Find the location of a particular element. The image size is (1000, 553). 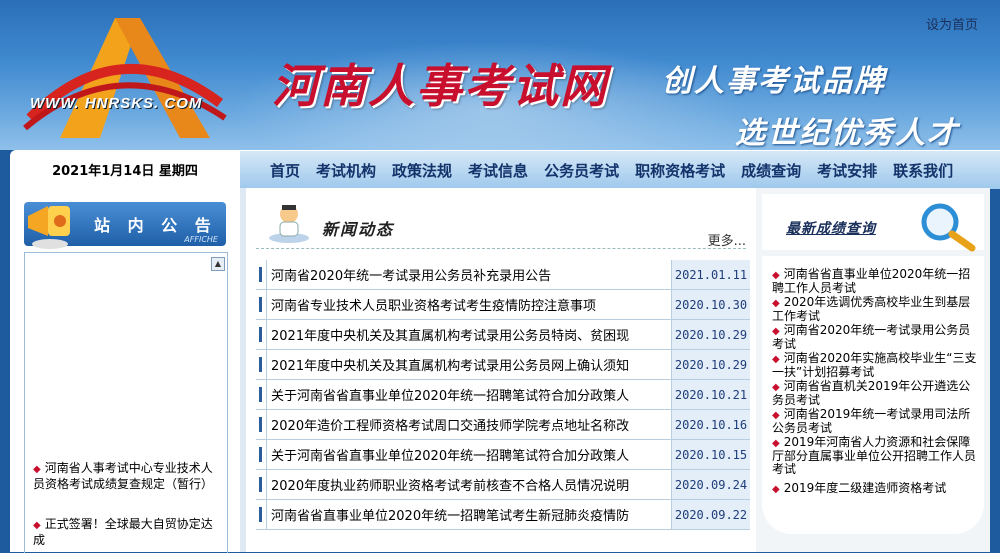

slogan-line-2: 选世纪优秀人才 is located at coordinates (847, 133).